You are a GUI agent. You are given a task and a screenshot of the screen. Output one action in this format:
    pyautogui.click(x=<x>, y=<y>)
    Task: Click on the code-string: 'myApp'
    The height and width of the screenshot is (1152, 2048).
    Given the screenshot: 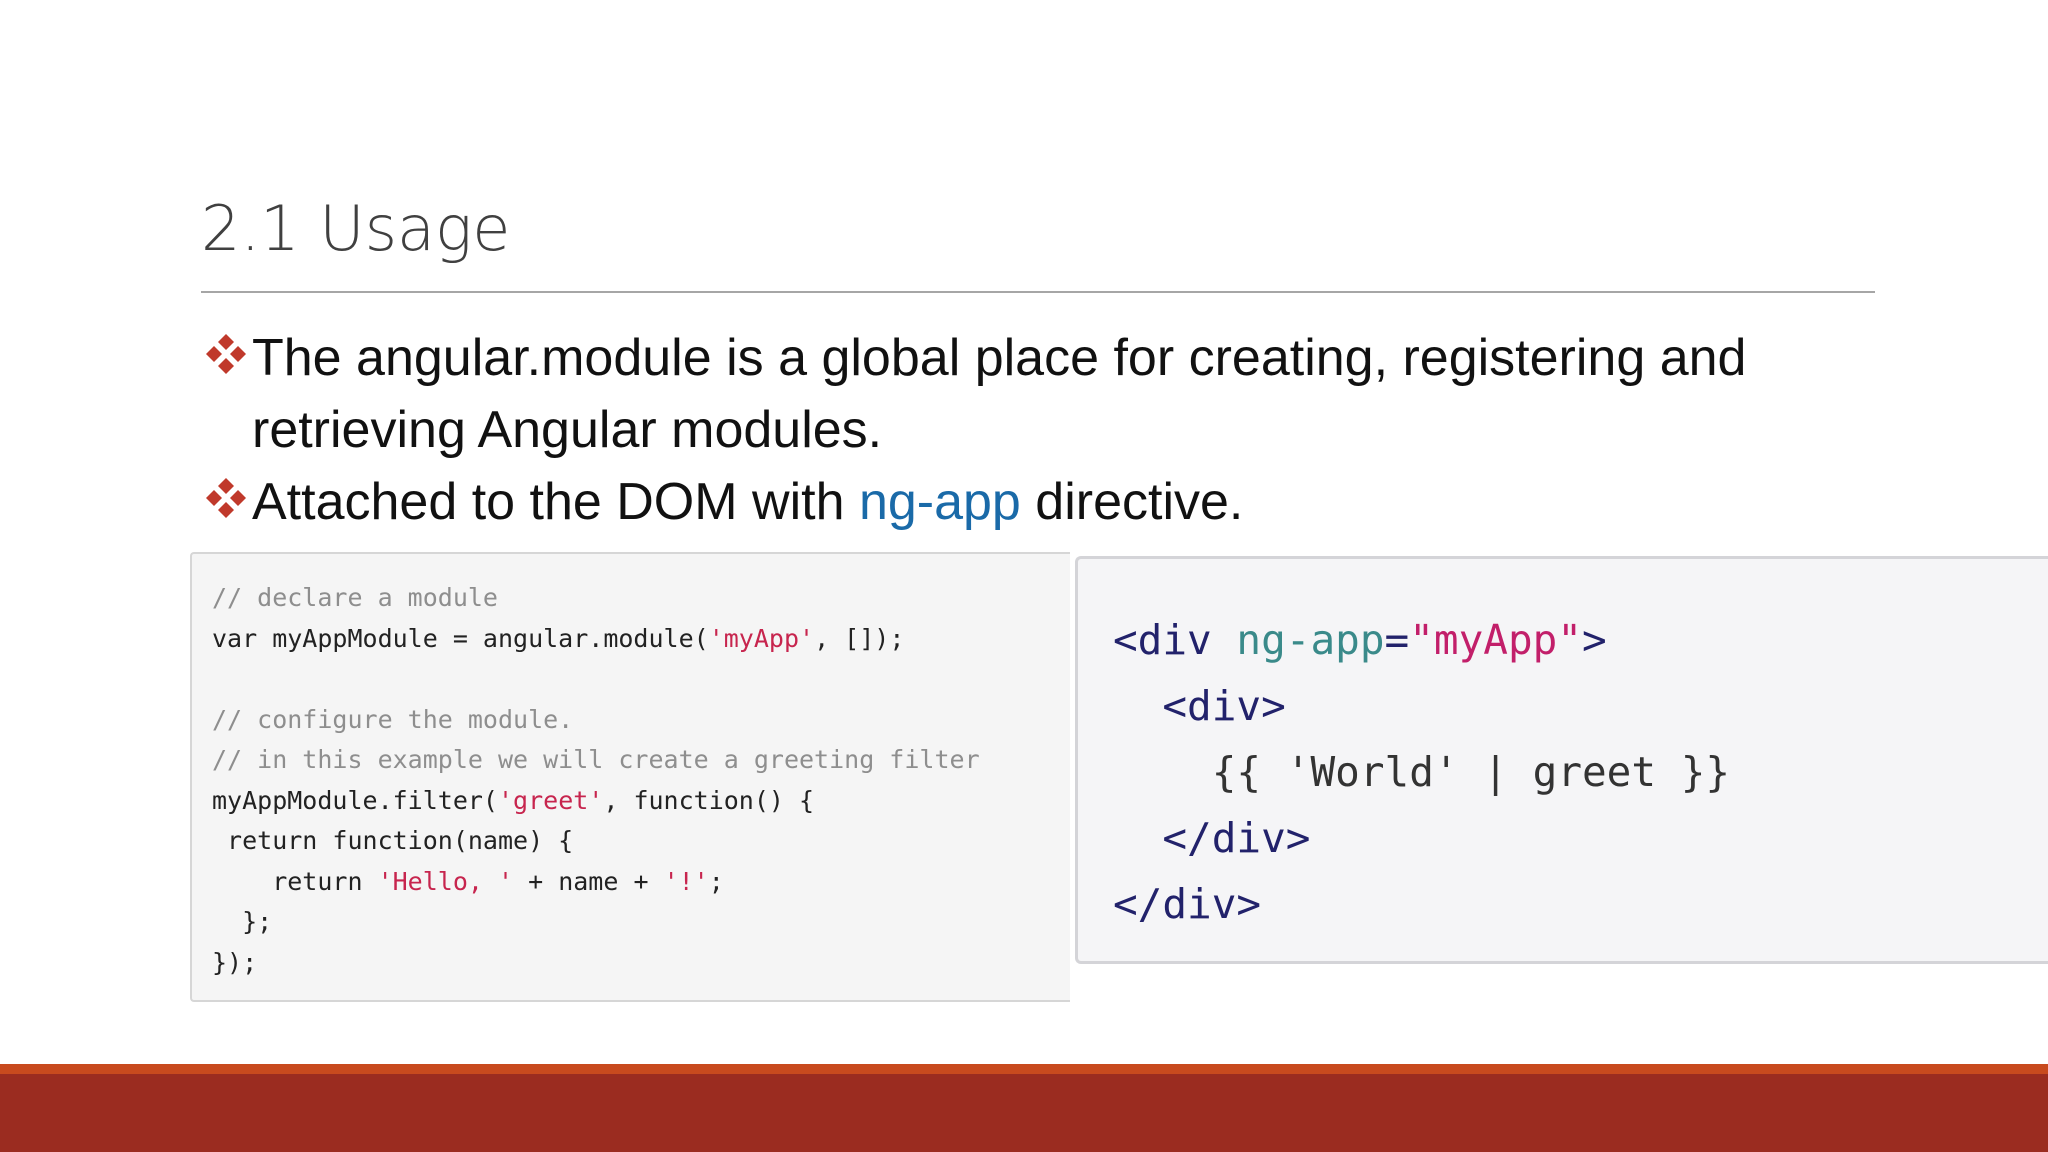 What is the action you would take?
    pyautogui.click(x=761, y=638)
    